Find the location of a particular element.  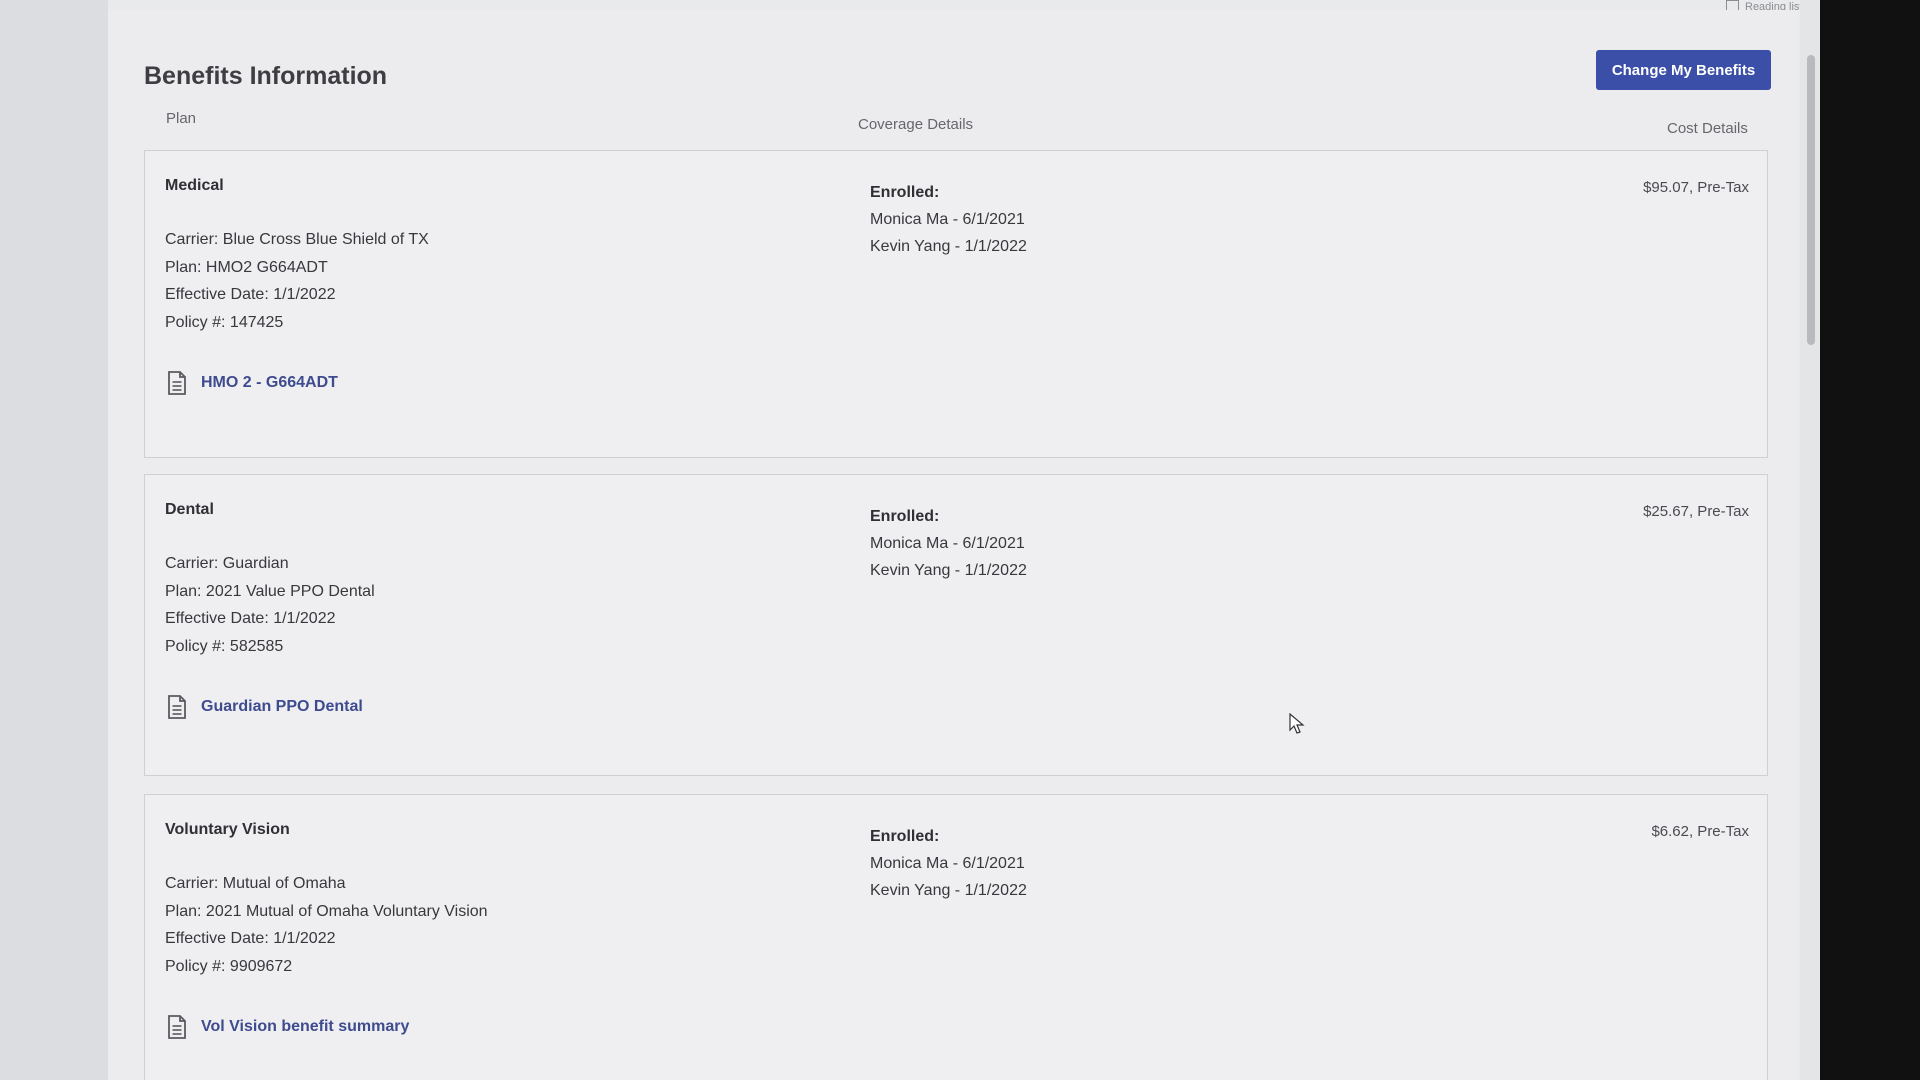

plan-policy-number: Policy #: 147425 is located at coordinates (224, 322).